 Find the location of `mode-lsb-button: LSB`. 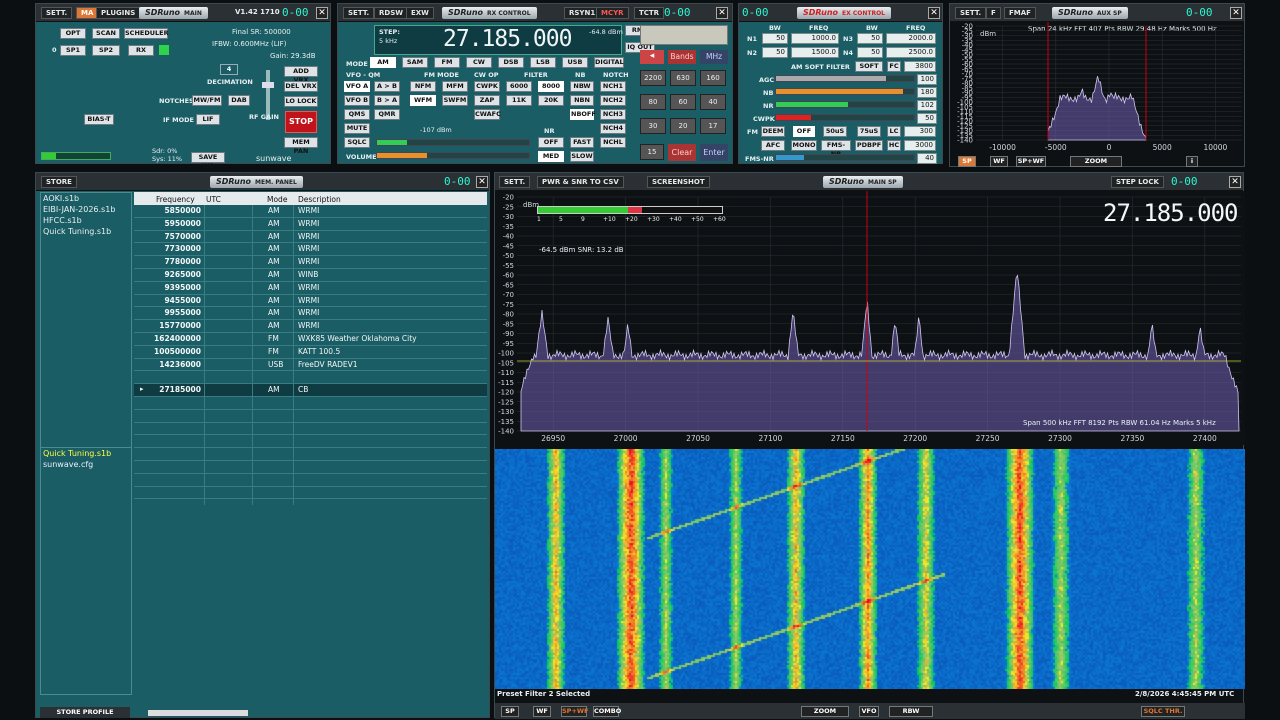

mode-lsb-button: LSB is located at coordinates (543, 62).